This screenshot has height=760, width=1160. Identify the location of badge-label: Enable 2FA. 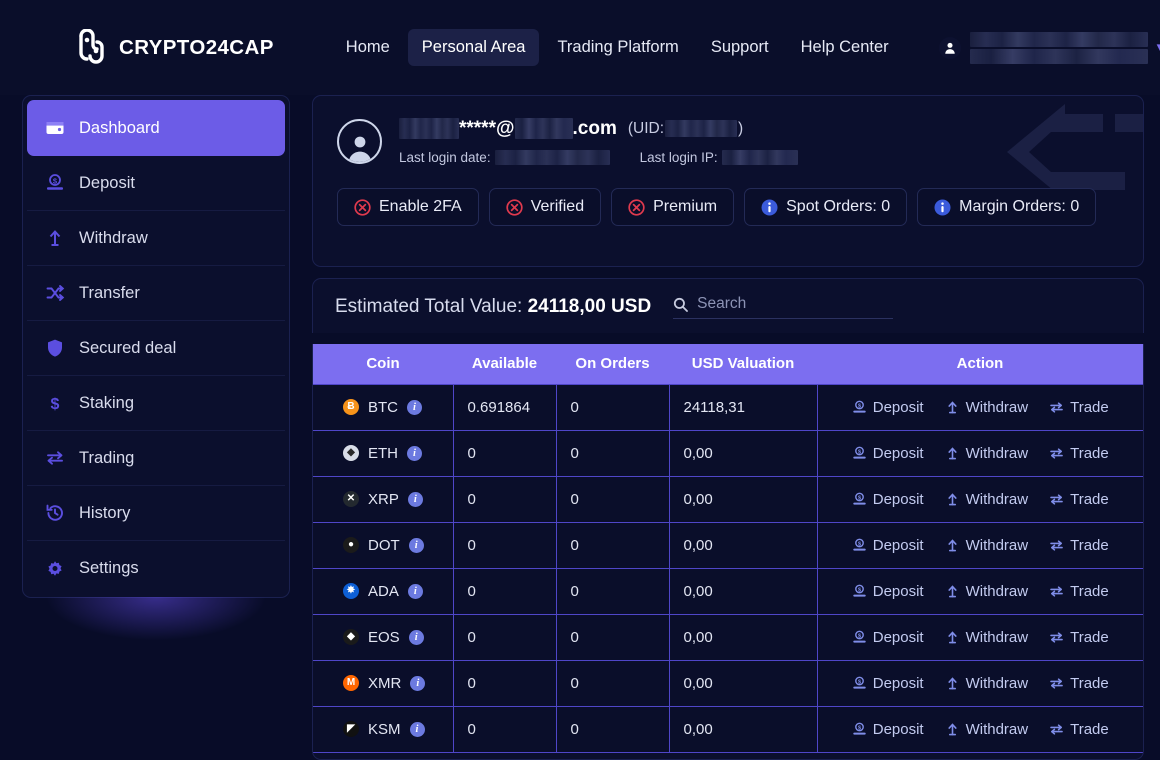
(420, 206).